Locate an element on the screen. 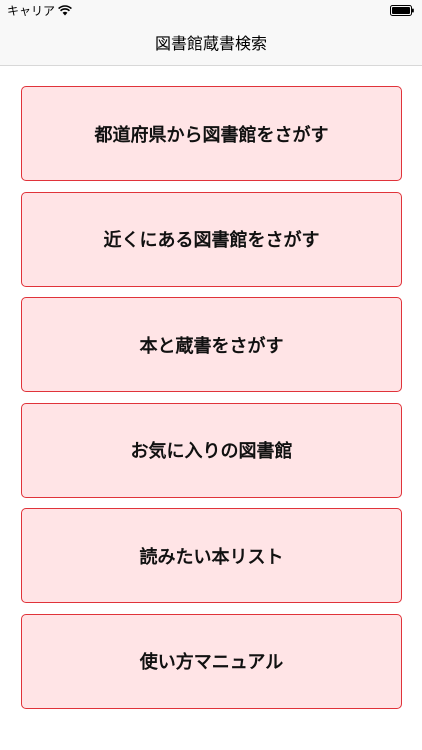 This screenshot has width=422, height=750. search-books-button: 本と蔵書をさがす is located at coordinates (211, 344).